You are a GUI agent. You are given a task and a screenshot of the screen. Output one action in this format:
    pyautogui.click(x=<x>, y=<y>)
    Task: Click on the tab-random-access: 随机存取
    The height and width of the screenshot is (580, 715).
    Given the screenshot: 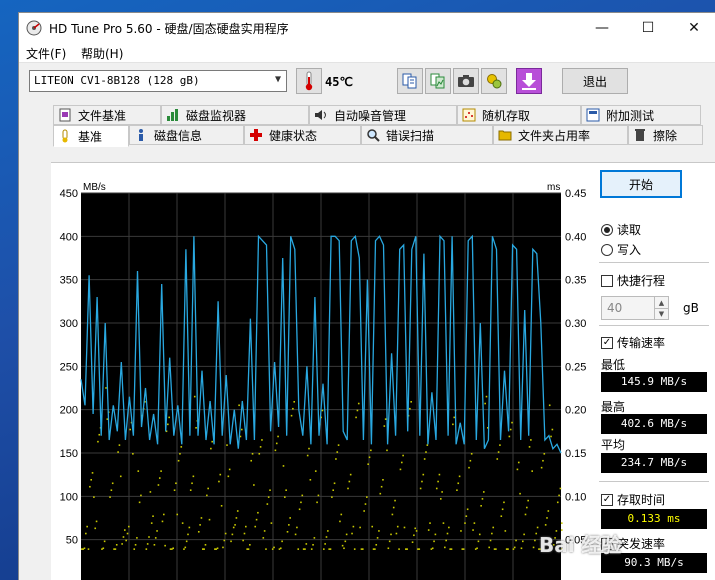 What is the action you would take?
    pyautogui.click(x=519, y=115)
    